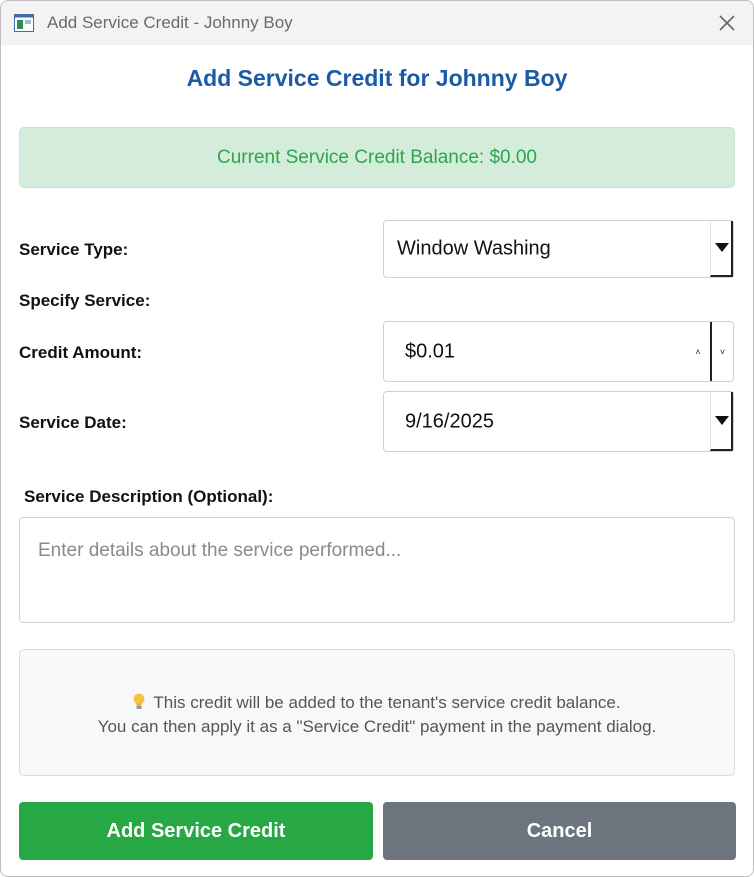 This screenshot has height=877, width=754. I want to click on lightbulb-icon, so click(139, 703).